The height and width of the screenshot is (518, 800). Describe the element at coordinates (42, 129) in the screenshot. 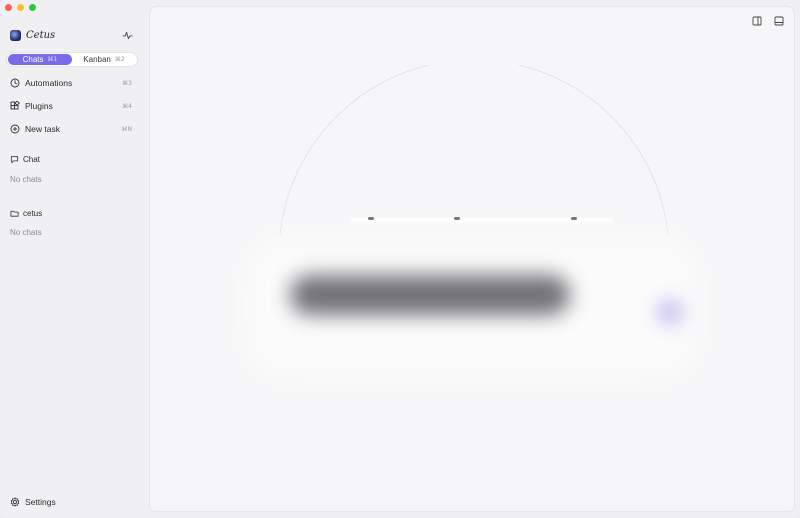

I see `nav-item-label: New task` at that location.